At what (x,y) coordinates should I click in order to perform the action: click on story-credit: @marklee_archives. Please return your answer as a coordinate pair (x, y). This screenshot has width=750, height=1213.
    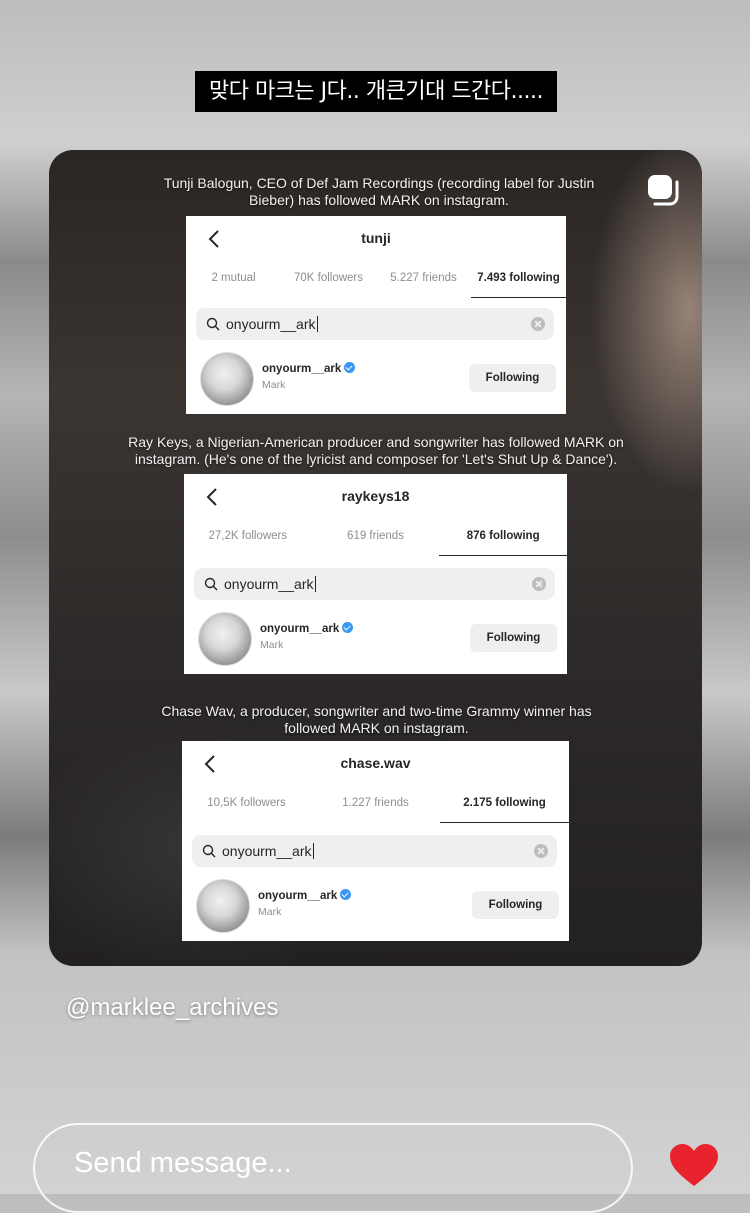
    Looking at the image, I should click on (172, 1007).